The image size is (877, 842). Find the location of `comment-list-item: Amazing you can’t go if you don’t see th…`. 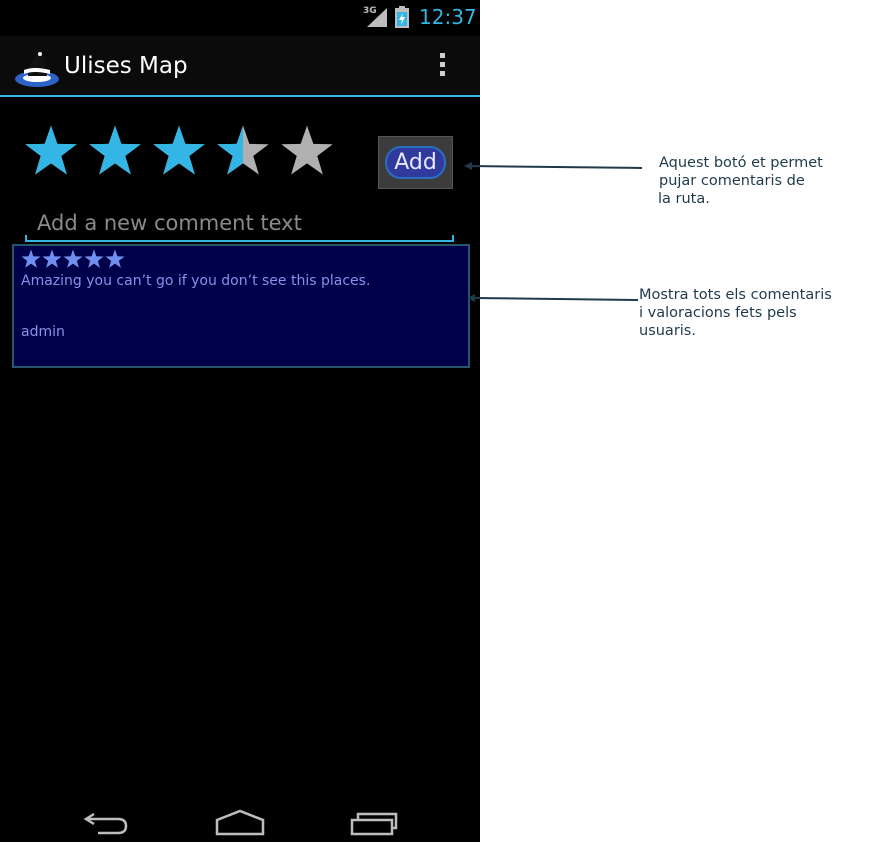

comment-list-item: Amazing you can’t go if you don’t see th… is located at coordinates (241, 306).